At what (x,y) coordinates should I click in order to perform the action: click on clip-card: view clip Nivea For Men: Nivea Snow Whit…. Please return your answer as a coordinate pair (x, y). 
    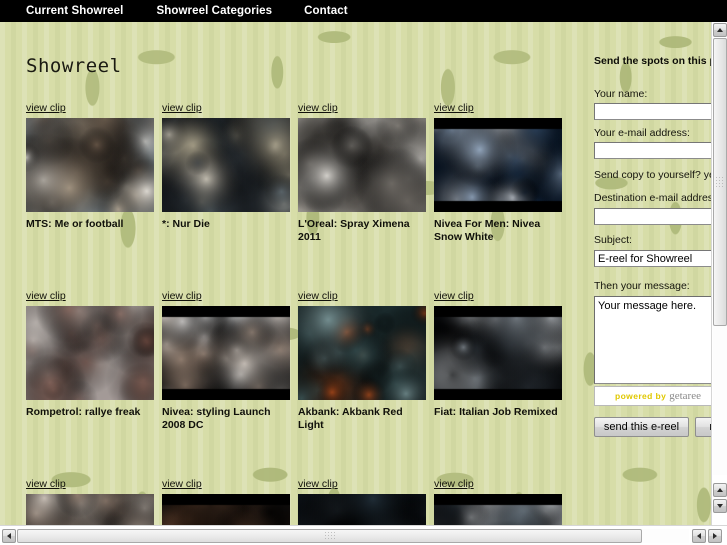
    Looking at the image, I should click on (501, 171).